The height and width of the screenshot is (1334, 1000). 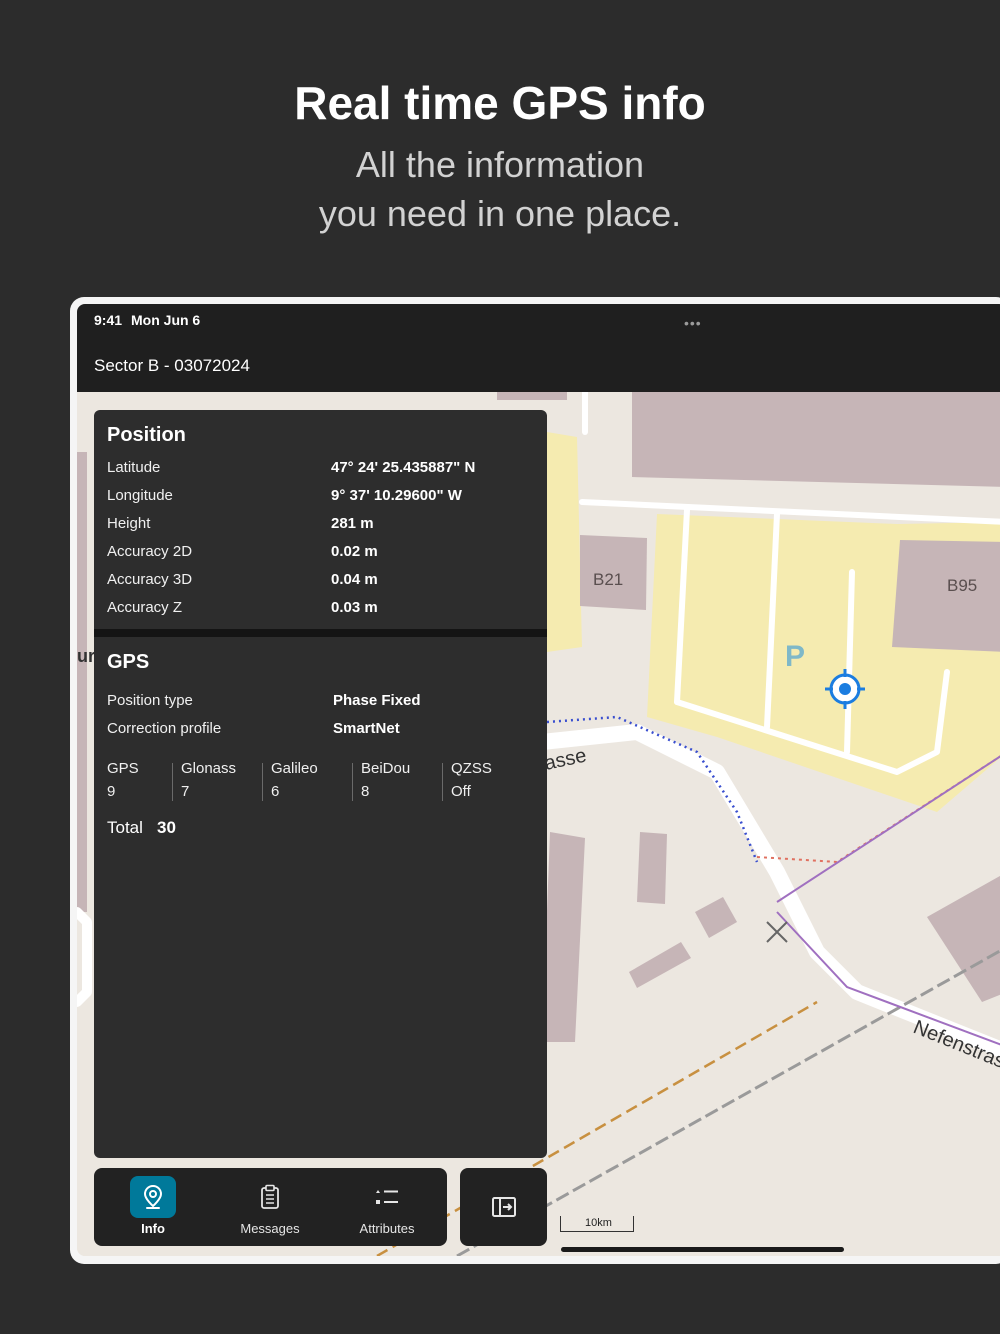 I want to click on correction-profile-value: SmartNet, so click(x=366, y=728).